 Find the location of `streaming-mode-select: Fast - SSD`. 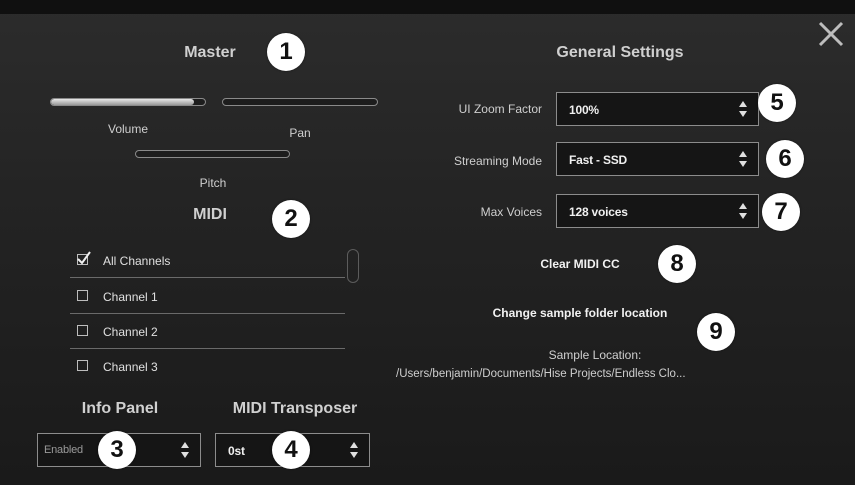

streaming-mode-select: Fast - SSD is located at coordinates (657, 159).